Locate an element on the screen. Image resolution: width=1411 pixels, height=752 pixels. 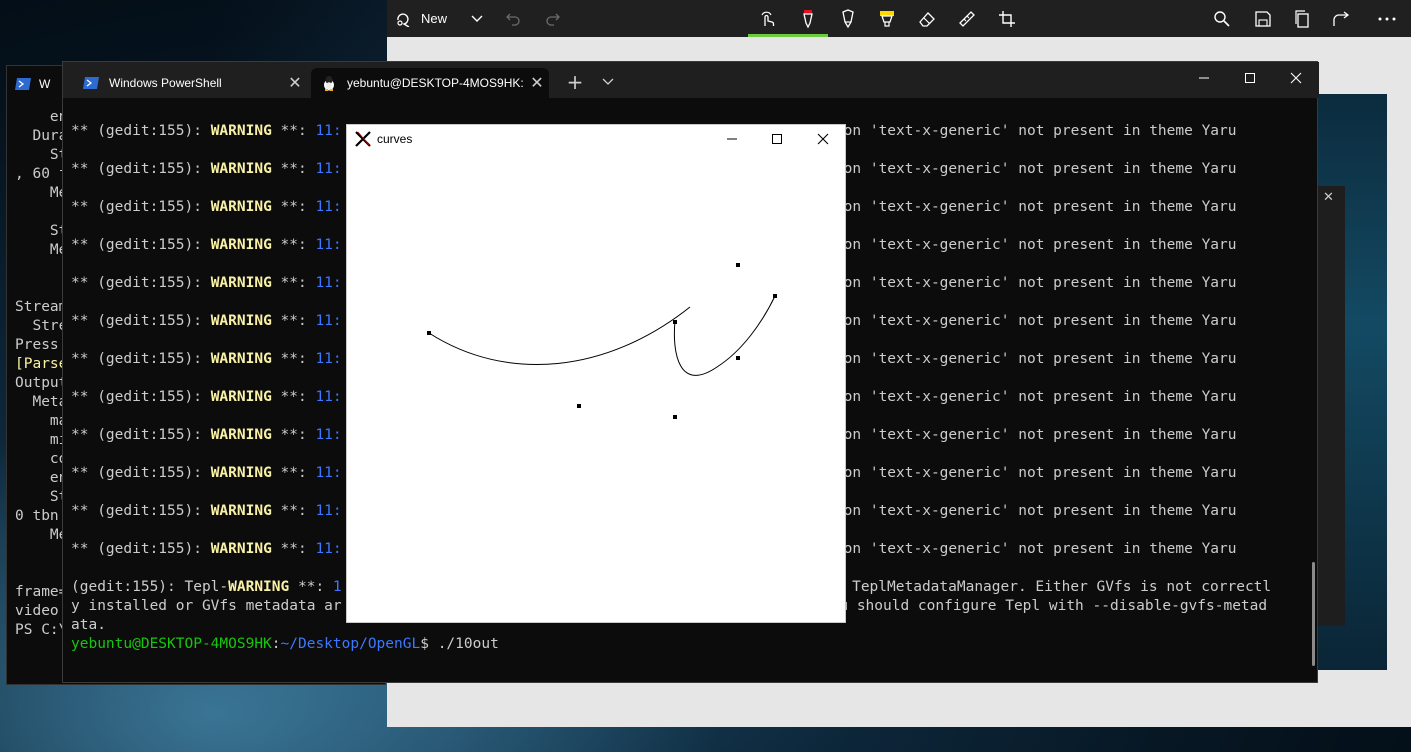
sketch-toolbar: New is located at coordinates (899, 18).